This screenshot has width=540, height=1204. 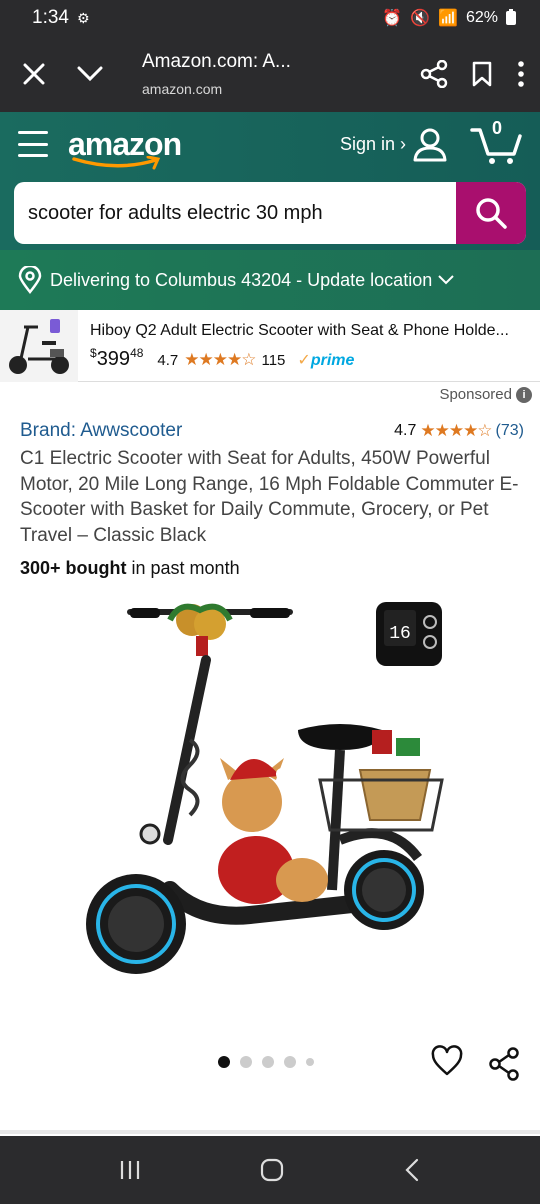 I want to click on battery-icon, so click(x=511, y=17).